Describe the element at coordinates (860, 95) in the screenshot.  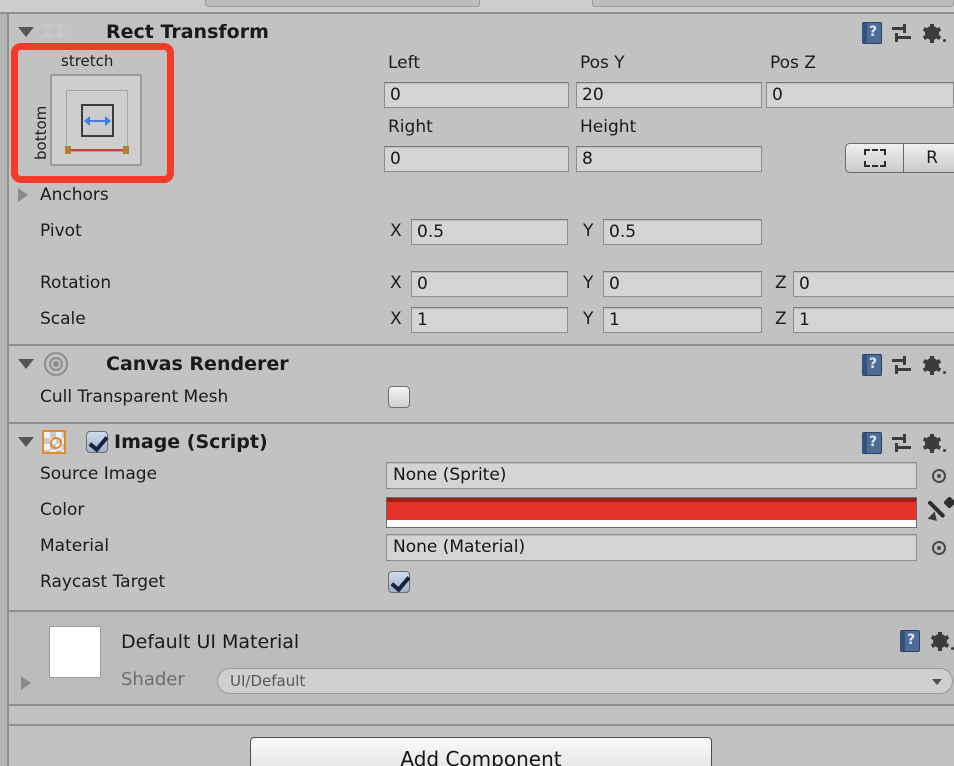
I see `pos-z-input: 0` at that location.